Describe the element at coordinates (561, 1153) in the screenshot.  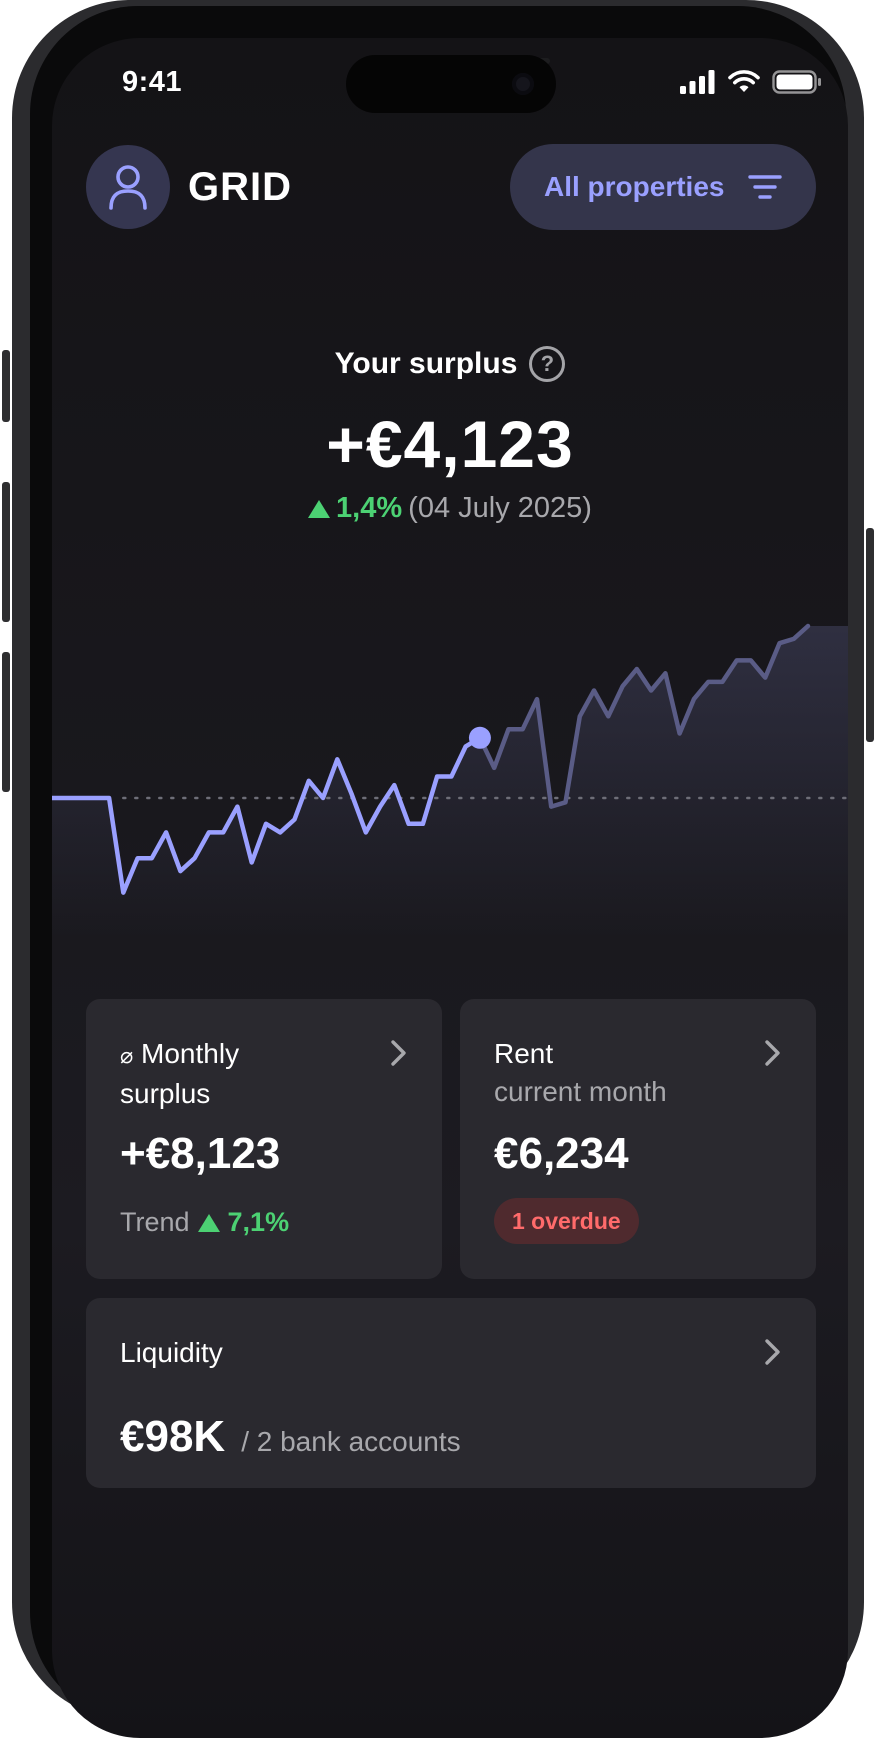
I see `rent-value: €6,234` at that location.